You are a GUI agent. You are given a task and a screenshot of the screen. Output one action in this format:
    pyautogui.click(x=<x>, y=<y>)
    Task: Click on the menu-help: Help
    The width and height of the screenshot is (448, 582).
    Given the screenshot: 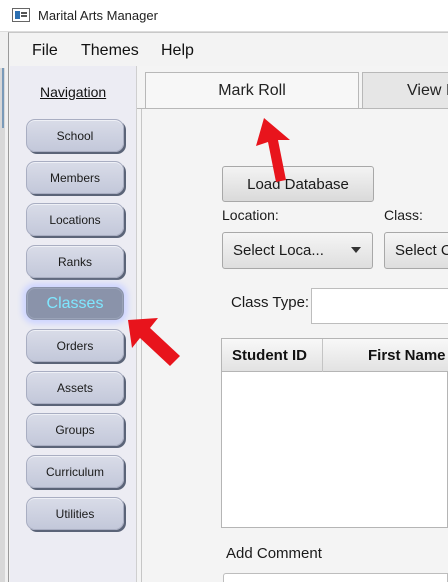 What is the action you would take?
    pyautogui.click(x=177, y=51)
    